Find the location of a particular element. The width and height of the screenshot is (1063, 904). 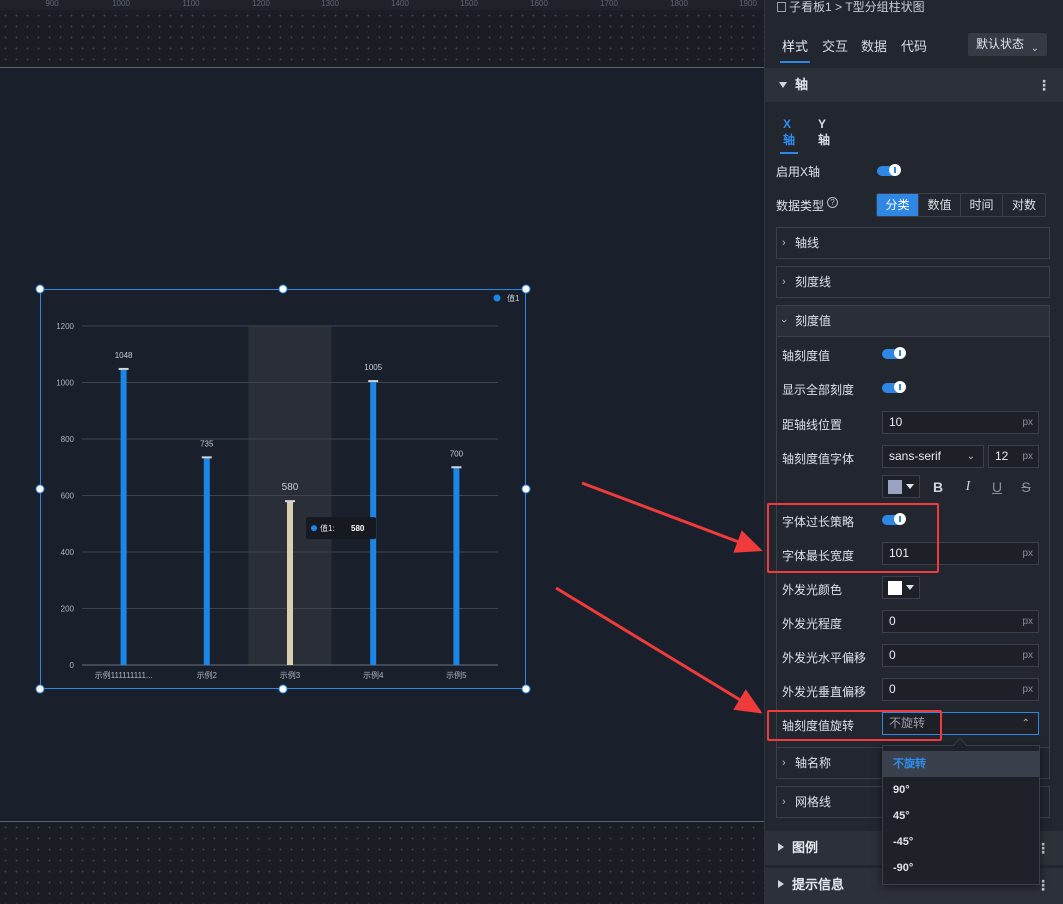

section-axis-title: 轴 is located at coordinates (802, 84).